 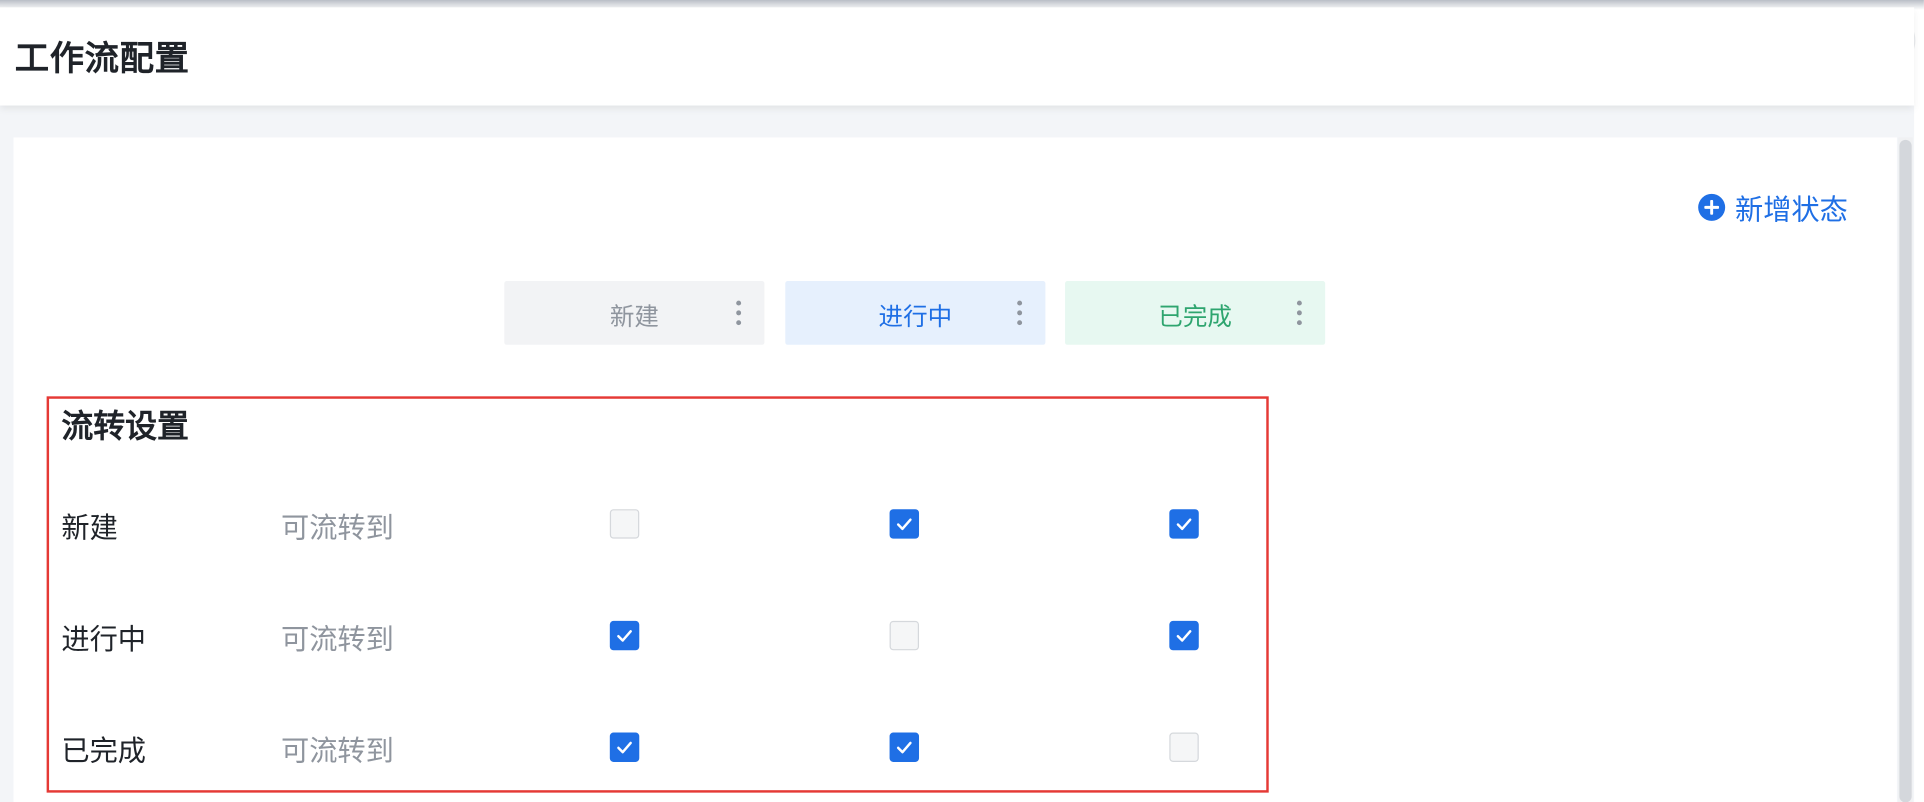 What do you see at coordinates (957, 56) in the screenshot?
I see `dialog-header: 工作流配置` at bounding box center [957, 56].